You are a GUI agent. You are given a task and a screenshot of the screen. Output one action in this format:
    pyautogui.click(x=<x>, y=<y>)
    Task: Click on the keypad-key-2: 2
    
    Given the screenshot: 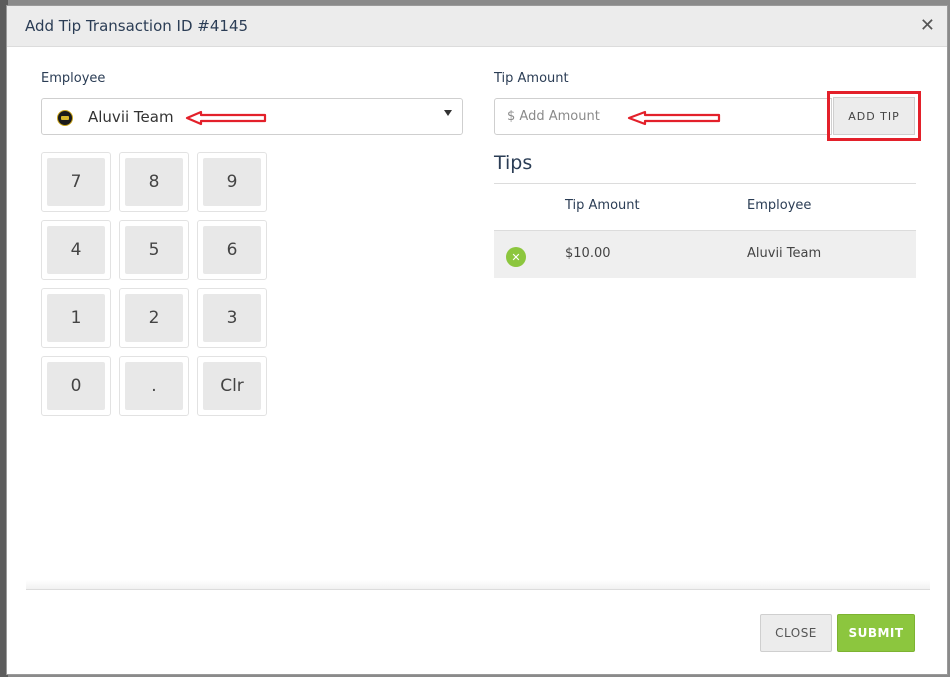 What is the action you would take?
    pyautogui.click(x=154, y=318)
    